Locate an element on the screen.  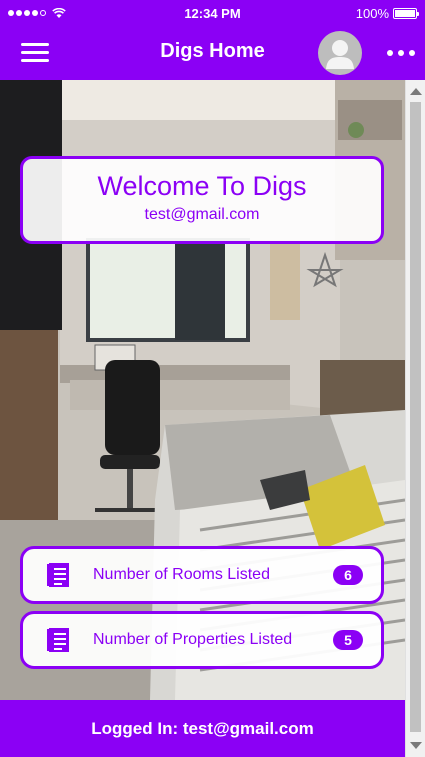
battery-fill is located at coordinates (405, 13).